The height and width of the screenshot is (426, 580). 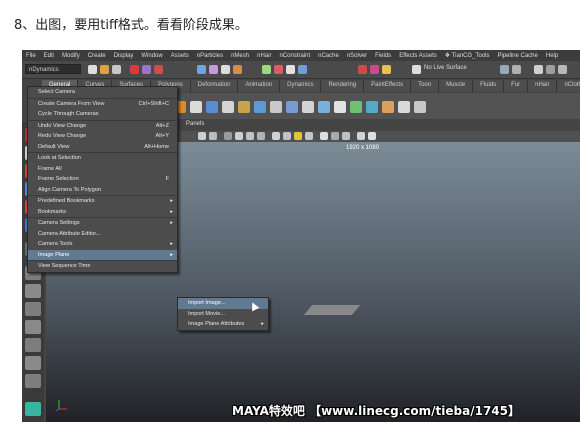 I want to click on select-object-icon, so click(x=146, y=69).